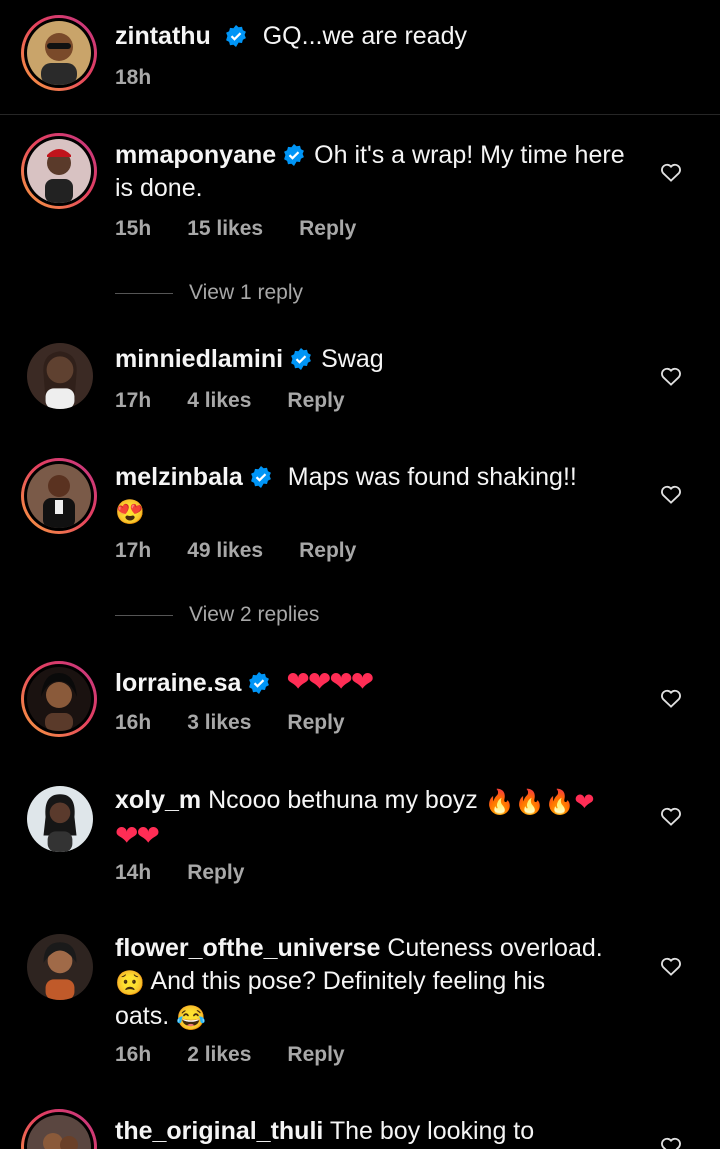 This screenshot has height=1149, width=720. I want to click on likes-count: 2 likes, so click(219, 1055).